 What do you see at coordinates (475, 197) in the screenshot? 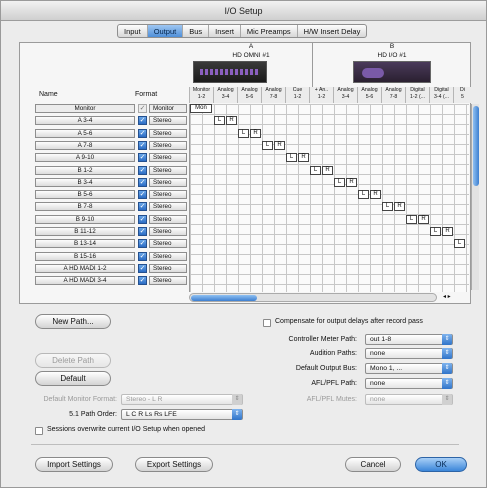
I see `vertical-scrollbar` at bounding box center [475, 197].